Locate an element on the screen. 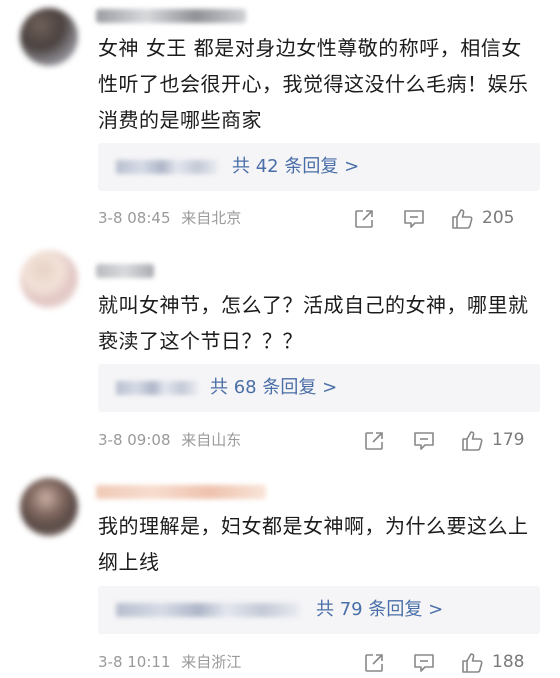 The height and width of the screenshot is (678, 560). like-count: 205 is located at coordinates (498, 218).